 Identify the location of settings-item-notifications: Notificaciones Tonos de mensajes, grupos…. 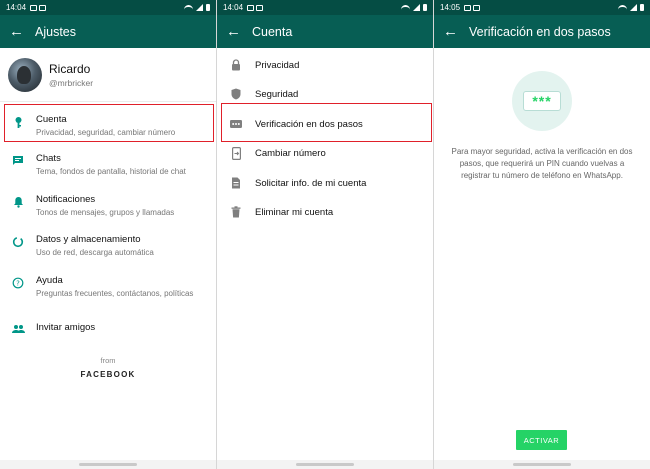
(108, 205).